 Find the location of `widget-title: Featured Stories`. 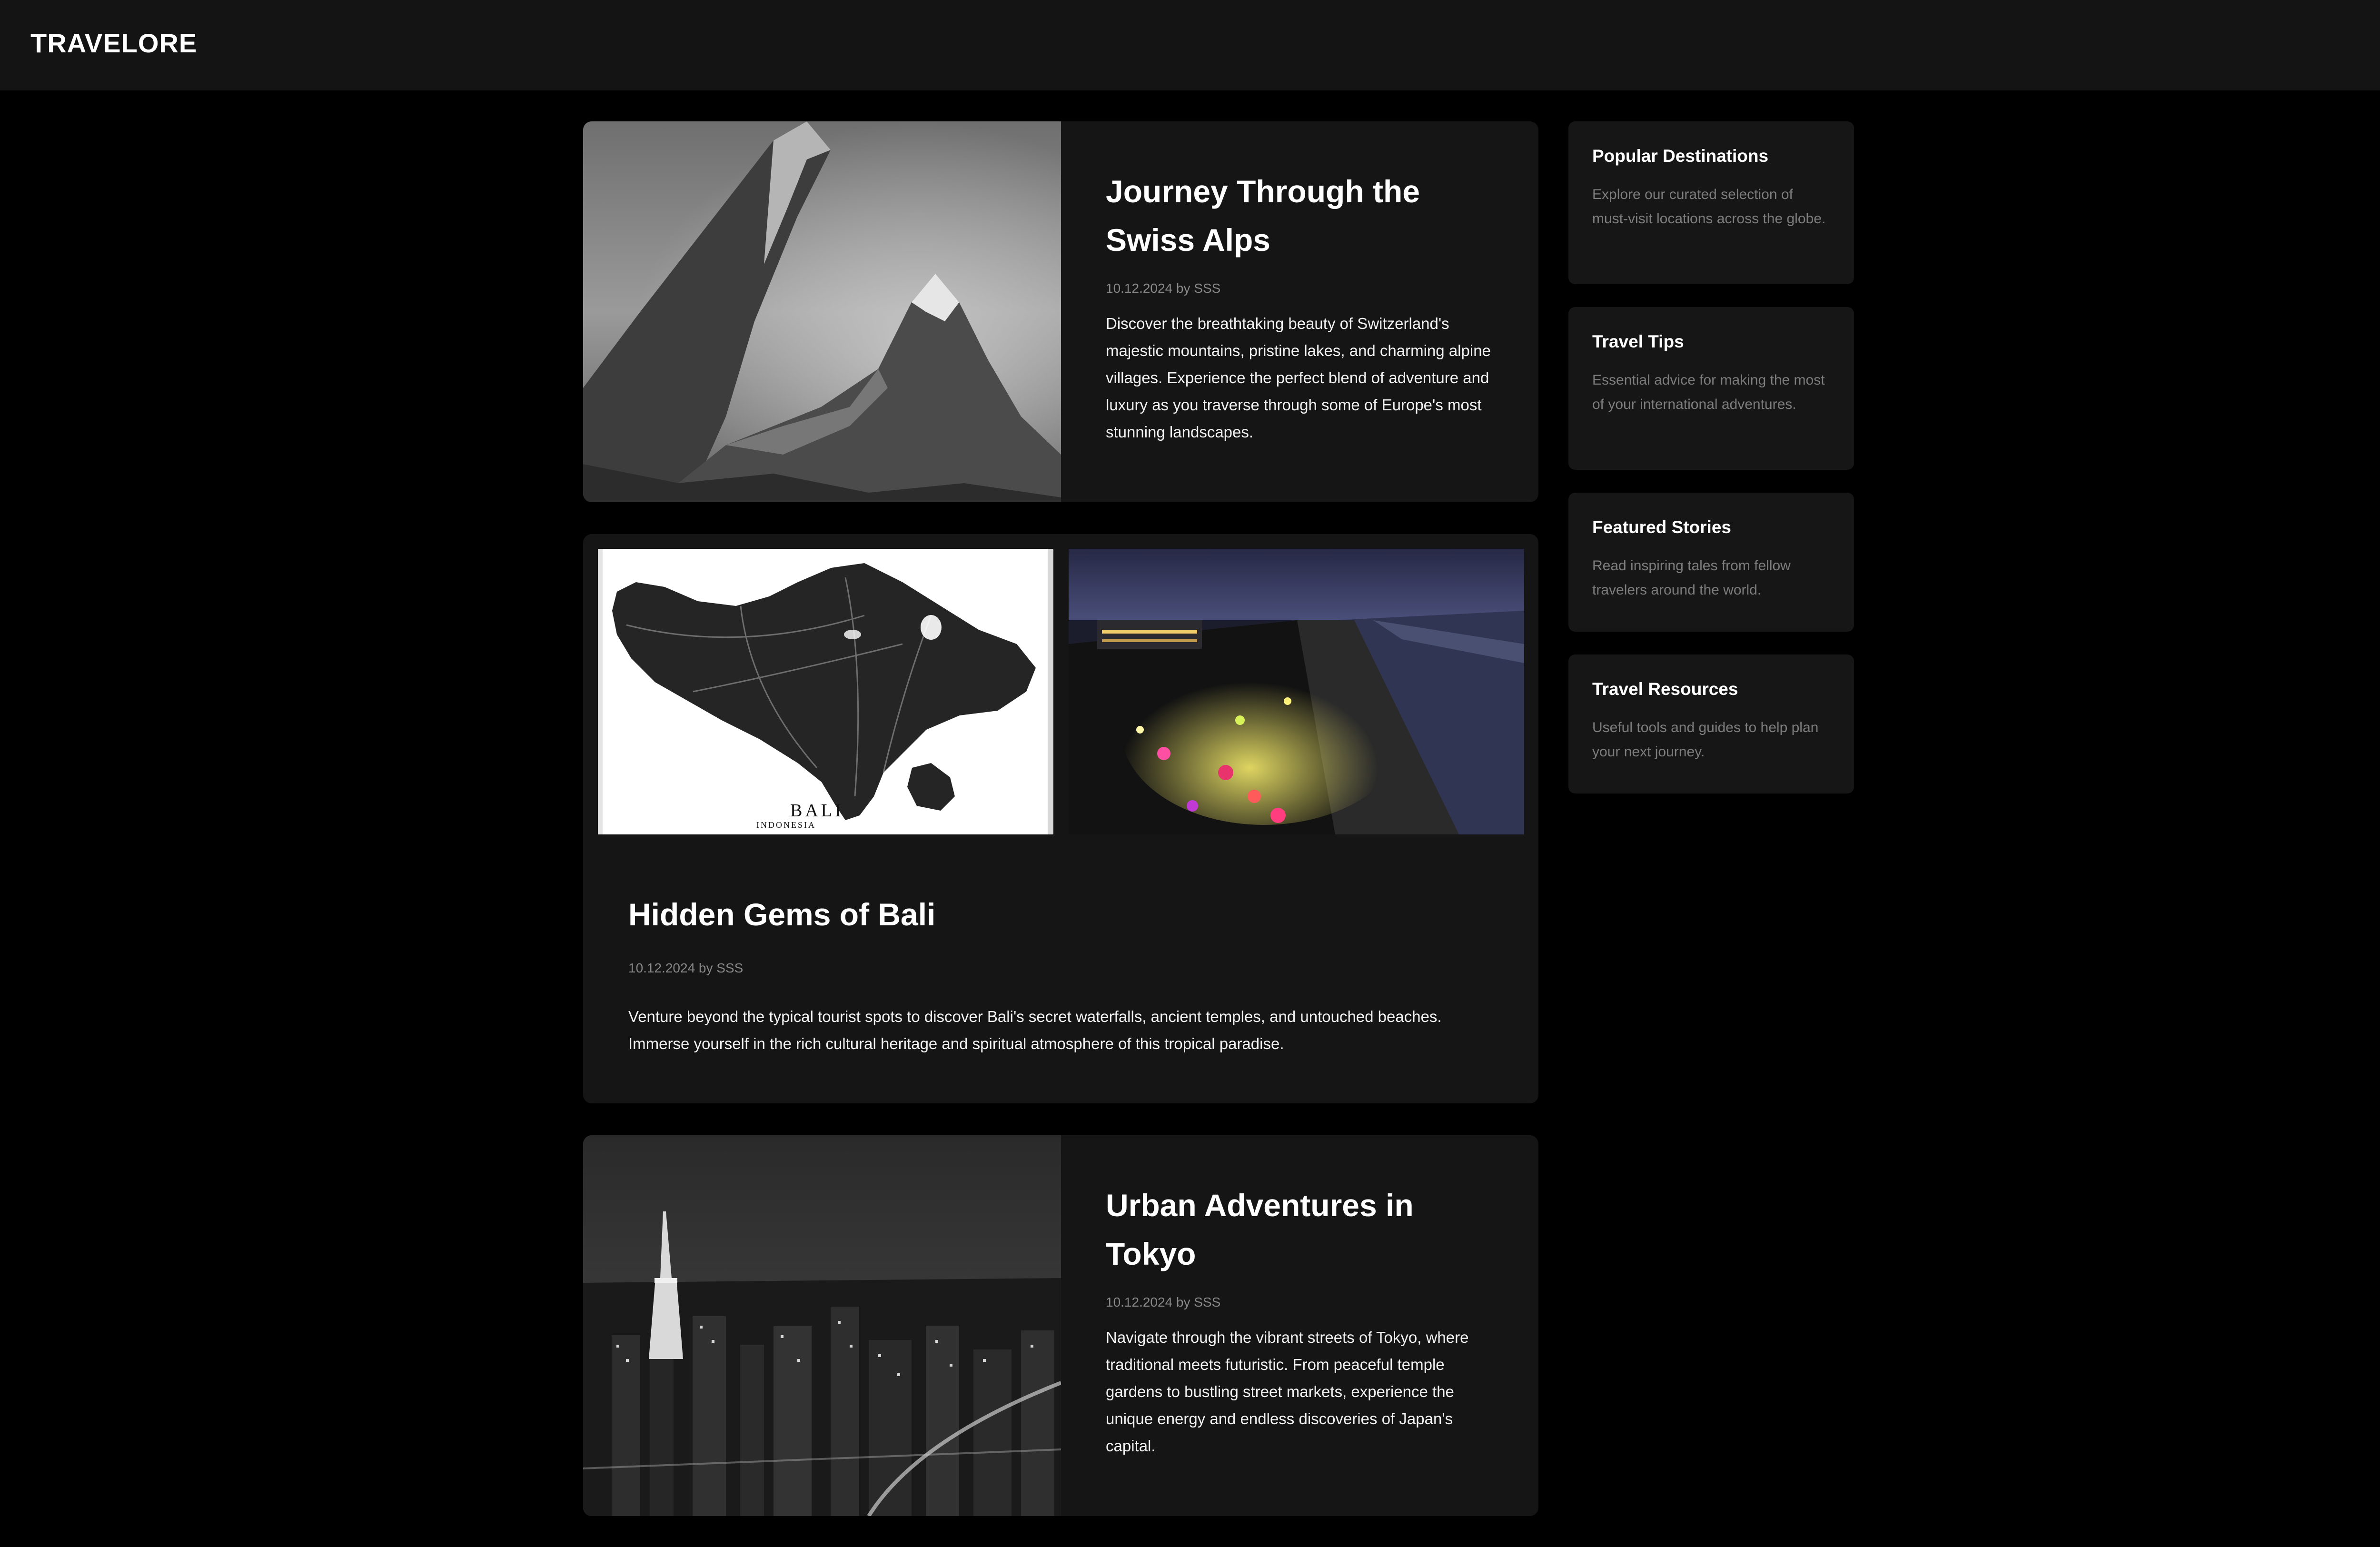

widget-title: Featured Stories is located at coordinates (1661, 527).